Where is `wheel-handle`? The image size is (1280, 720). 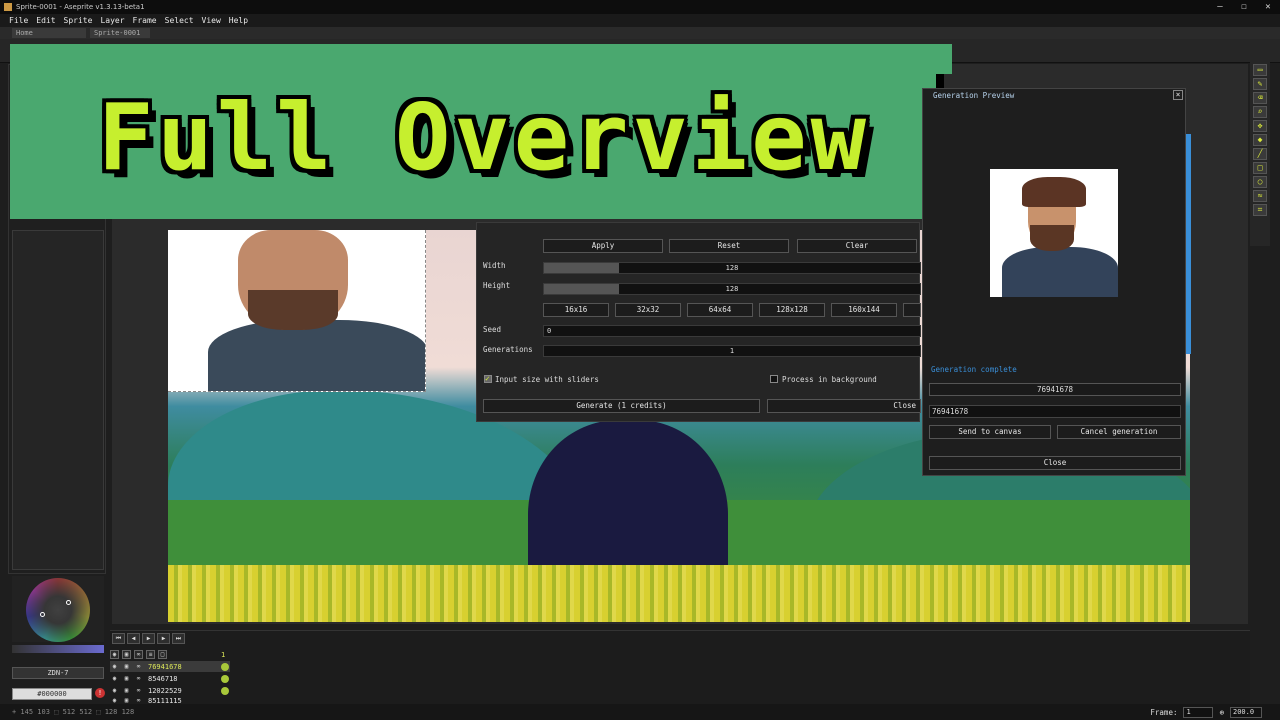
wheel-handle is located at coordinates (68, 602).